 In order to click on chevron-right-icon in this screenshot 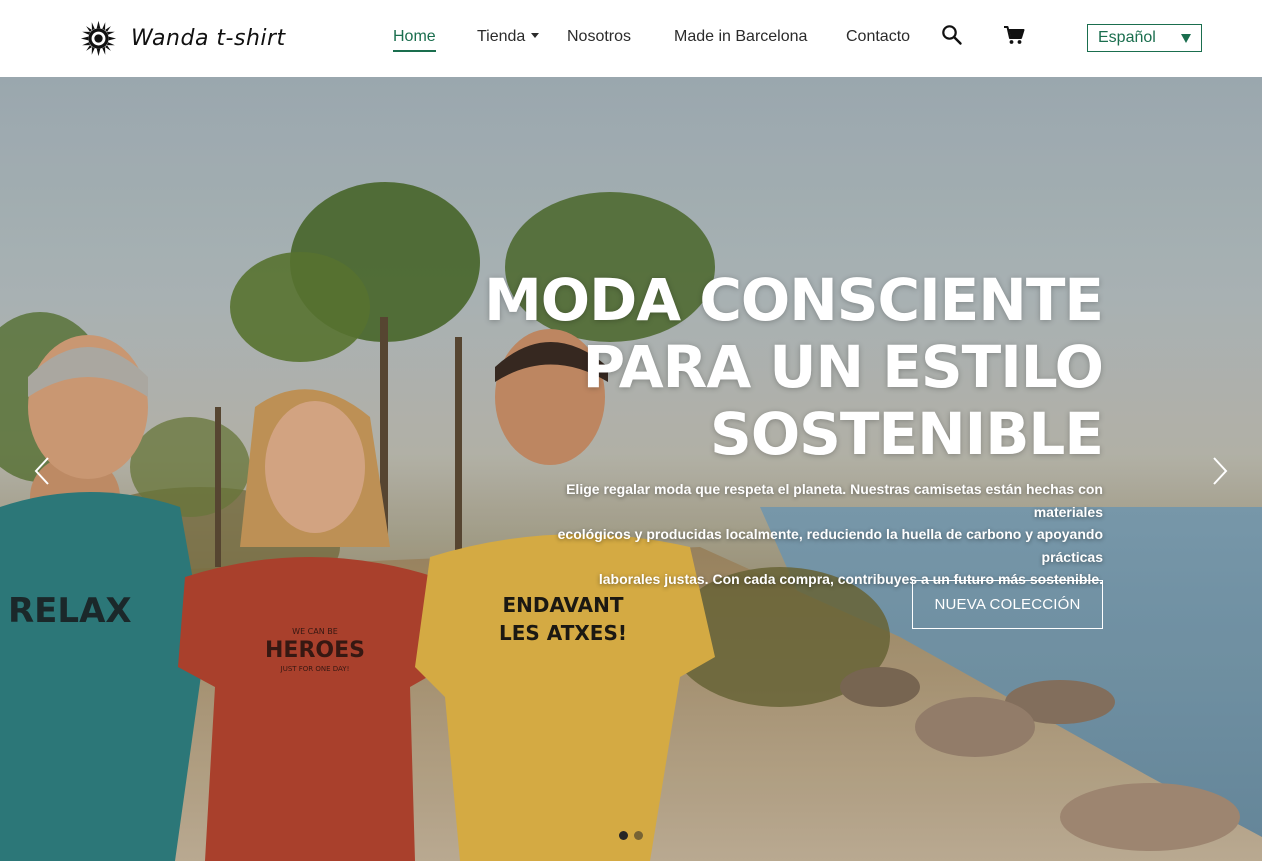, I will do `click(1220, 471)`.